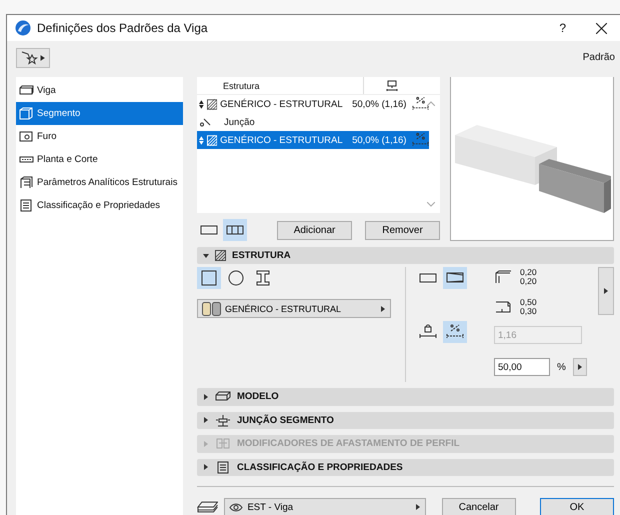 This screenshot has width=620, height=515. Describe the element at coordinates (26, 136) in the screenshot. I see `hole-icon` at that location.